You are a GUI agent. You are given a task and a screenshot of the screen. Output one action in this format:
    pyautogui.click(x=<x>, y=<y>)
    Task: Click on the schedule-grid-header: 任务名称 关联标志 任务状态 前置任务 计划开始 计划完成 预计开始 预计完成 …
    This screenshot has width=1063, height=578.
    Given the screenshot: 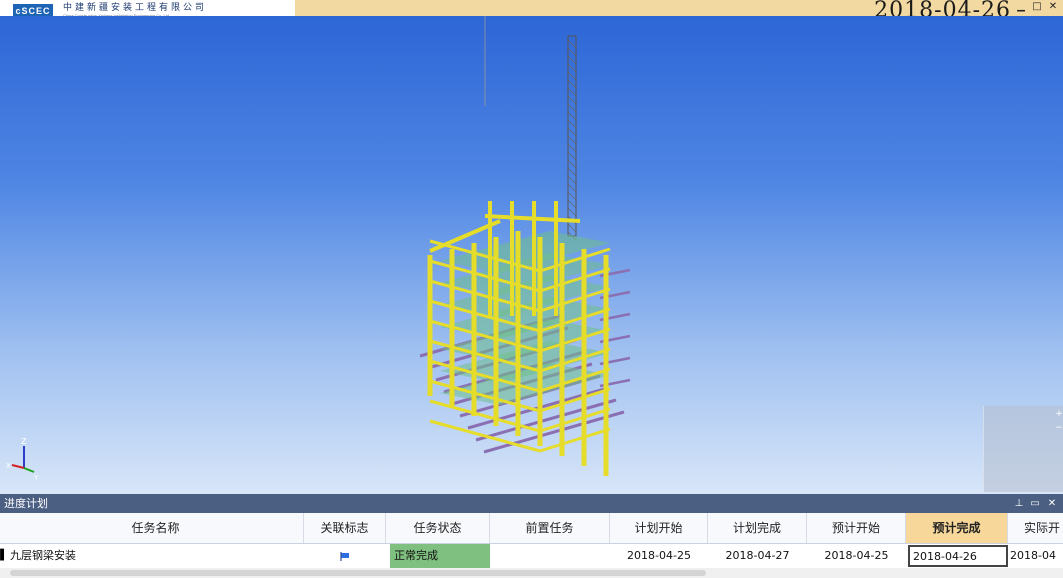 What is the action you would take?
    pyautogui.click(x=531, y=528)
    